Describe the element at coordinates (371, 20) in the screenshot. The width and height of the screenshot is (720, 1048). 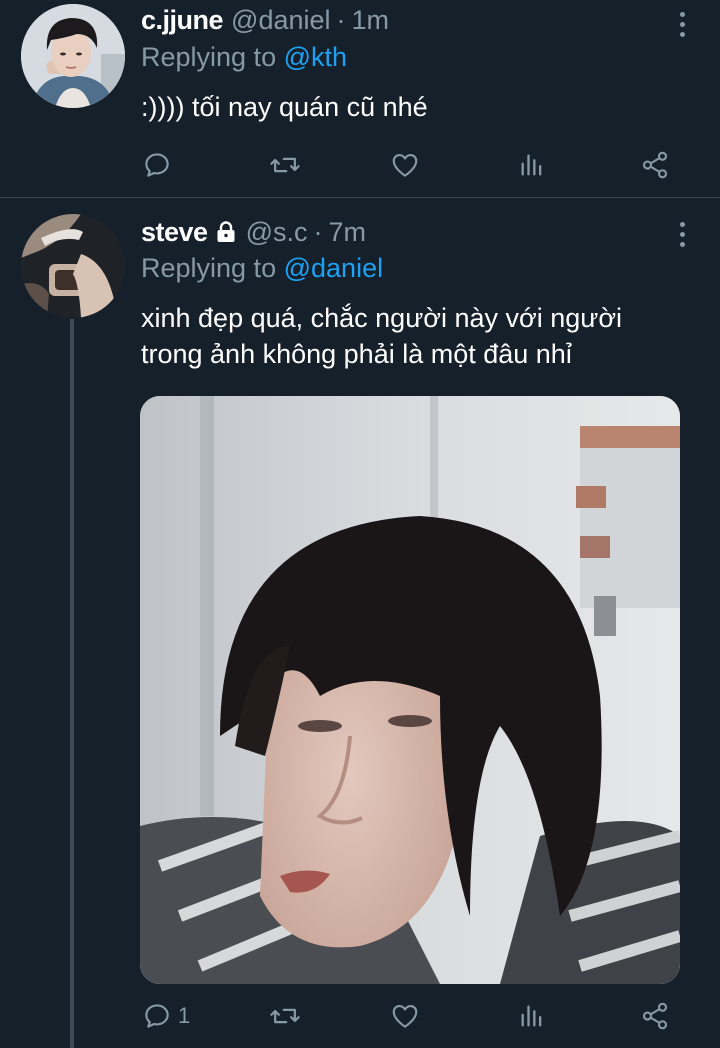
I see `timestamp: 1m` at that location.